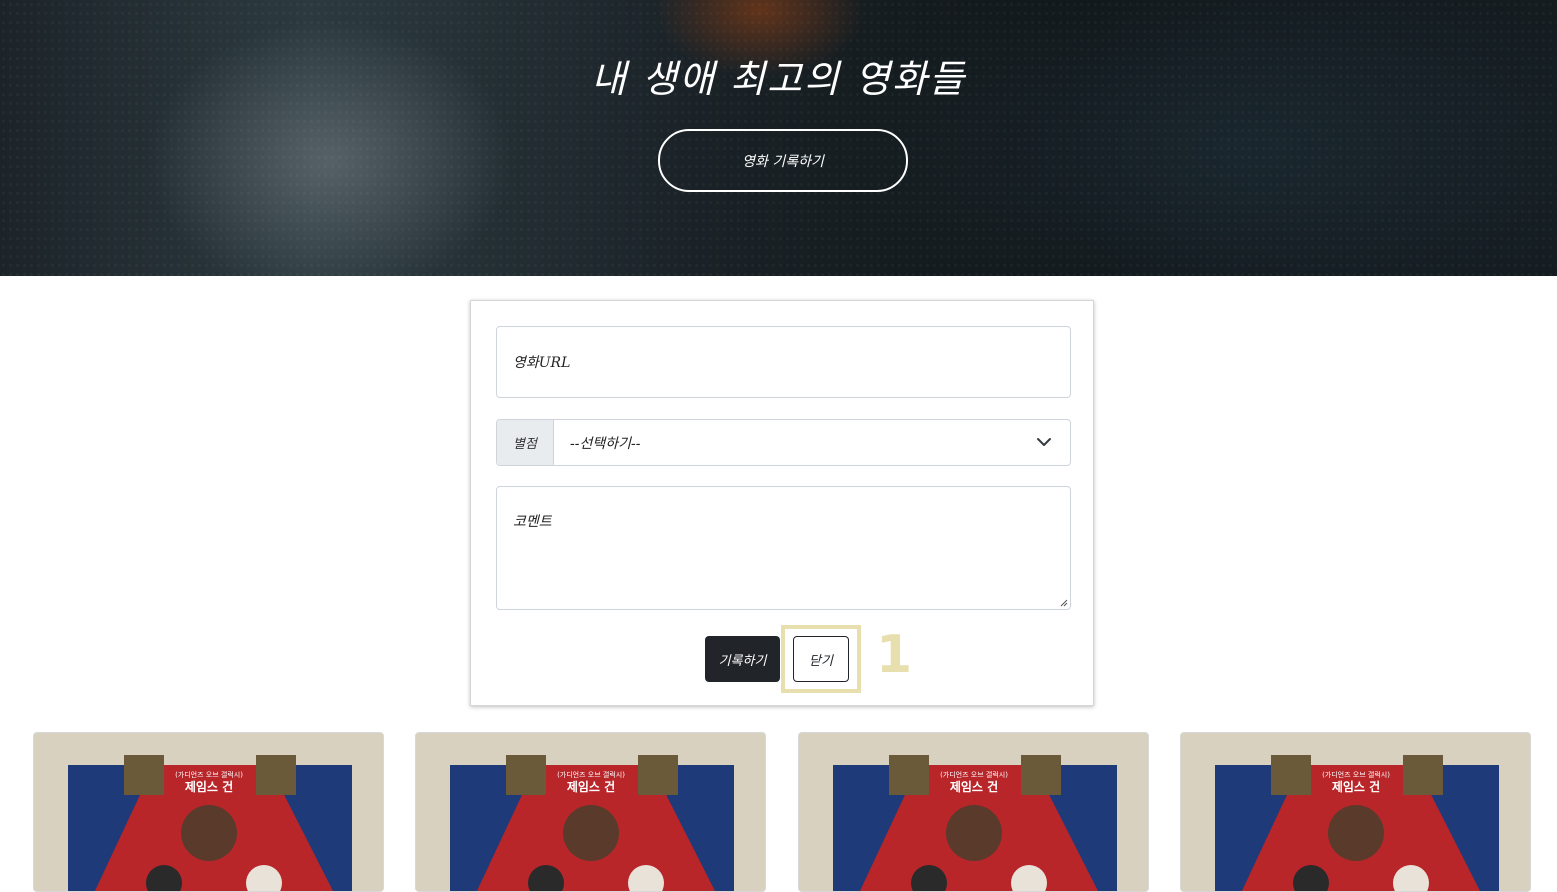  Describe the element at coordinates (1044, 442) in the screenshot. I see `chevron-down-icon` at that location.